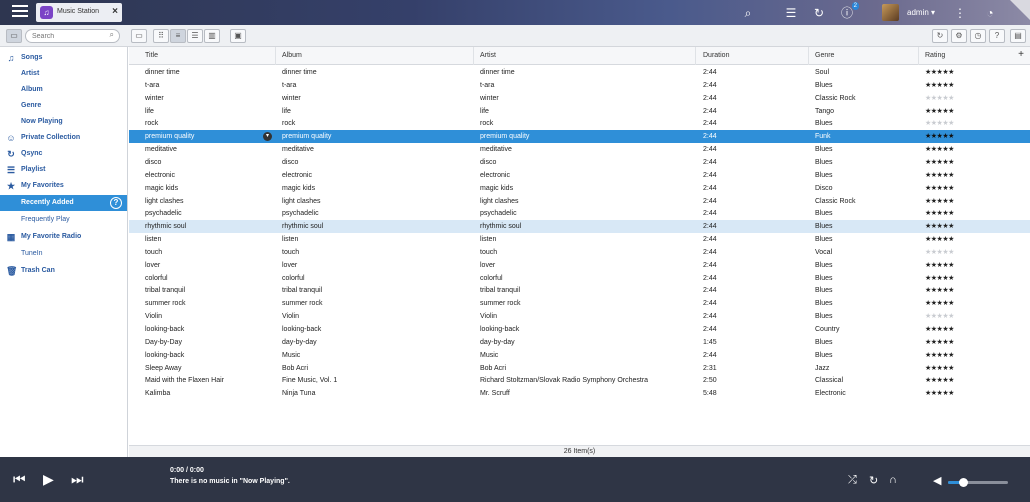  What do you see at coordinates (990, 13) in the screenshot?
I see `dashboard-icon: ◔` at bounding box center [990, 13].